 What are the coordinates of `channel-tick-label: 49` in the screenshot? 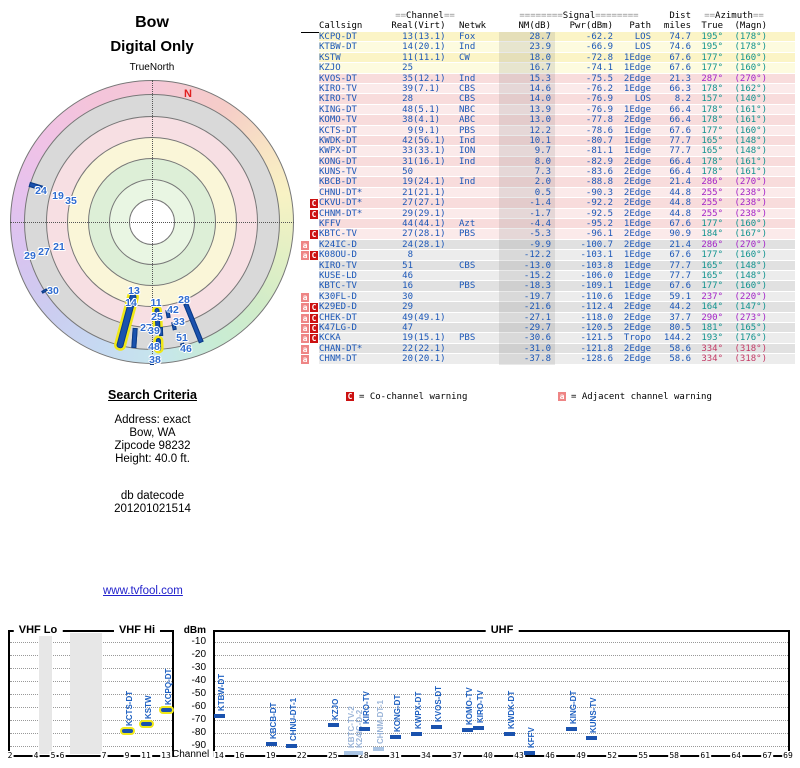 It's located at (581, 755).